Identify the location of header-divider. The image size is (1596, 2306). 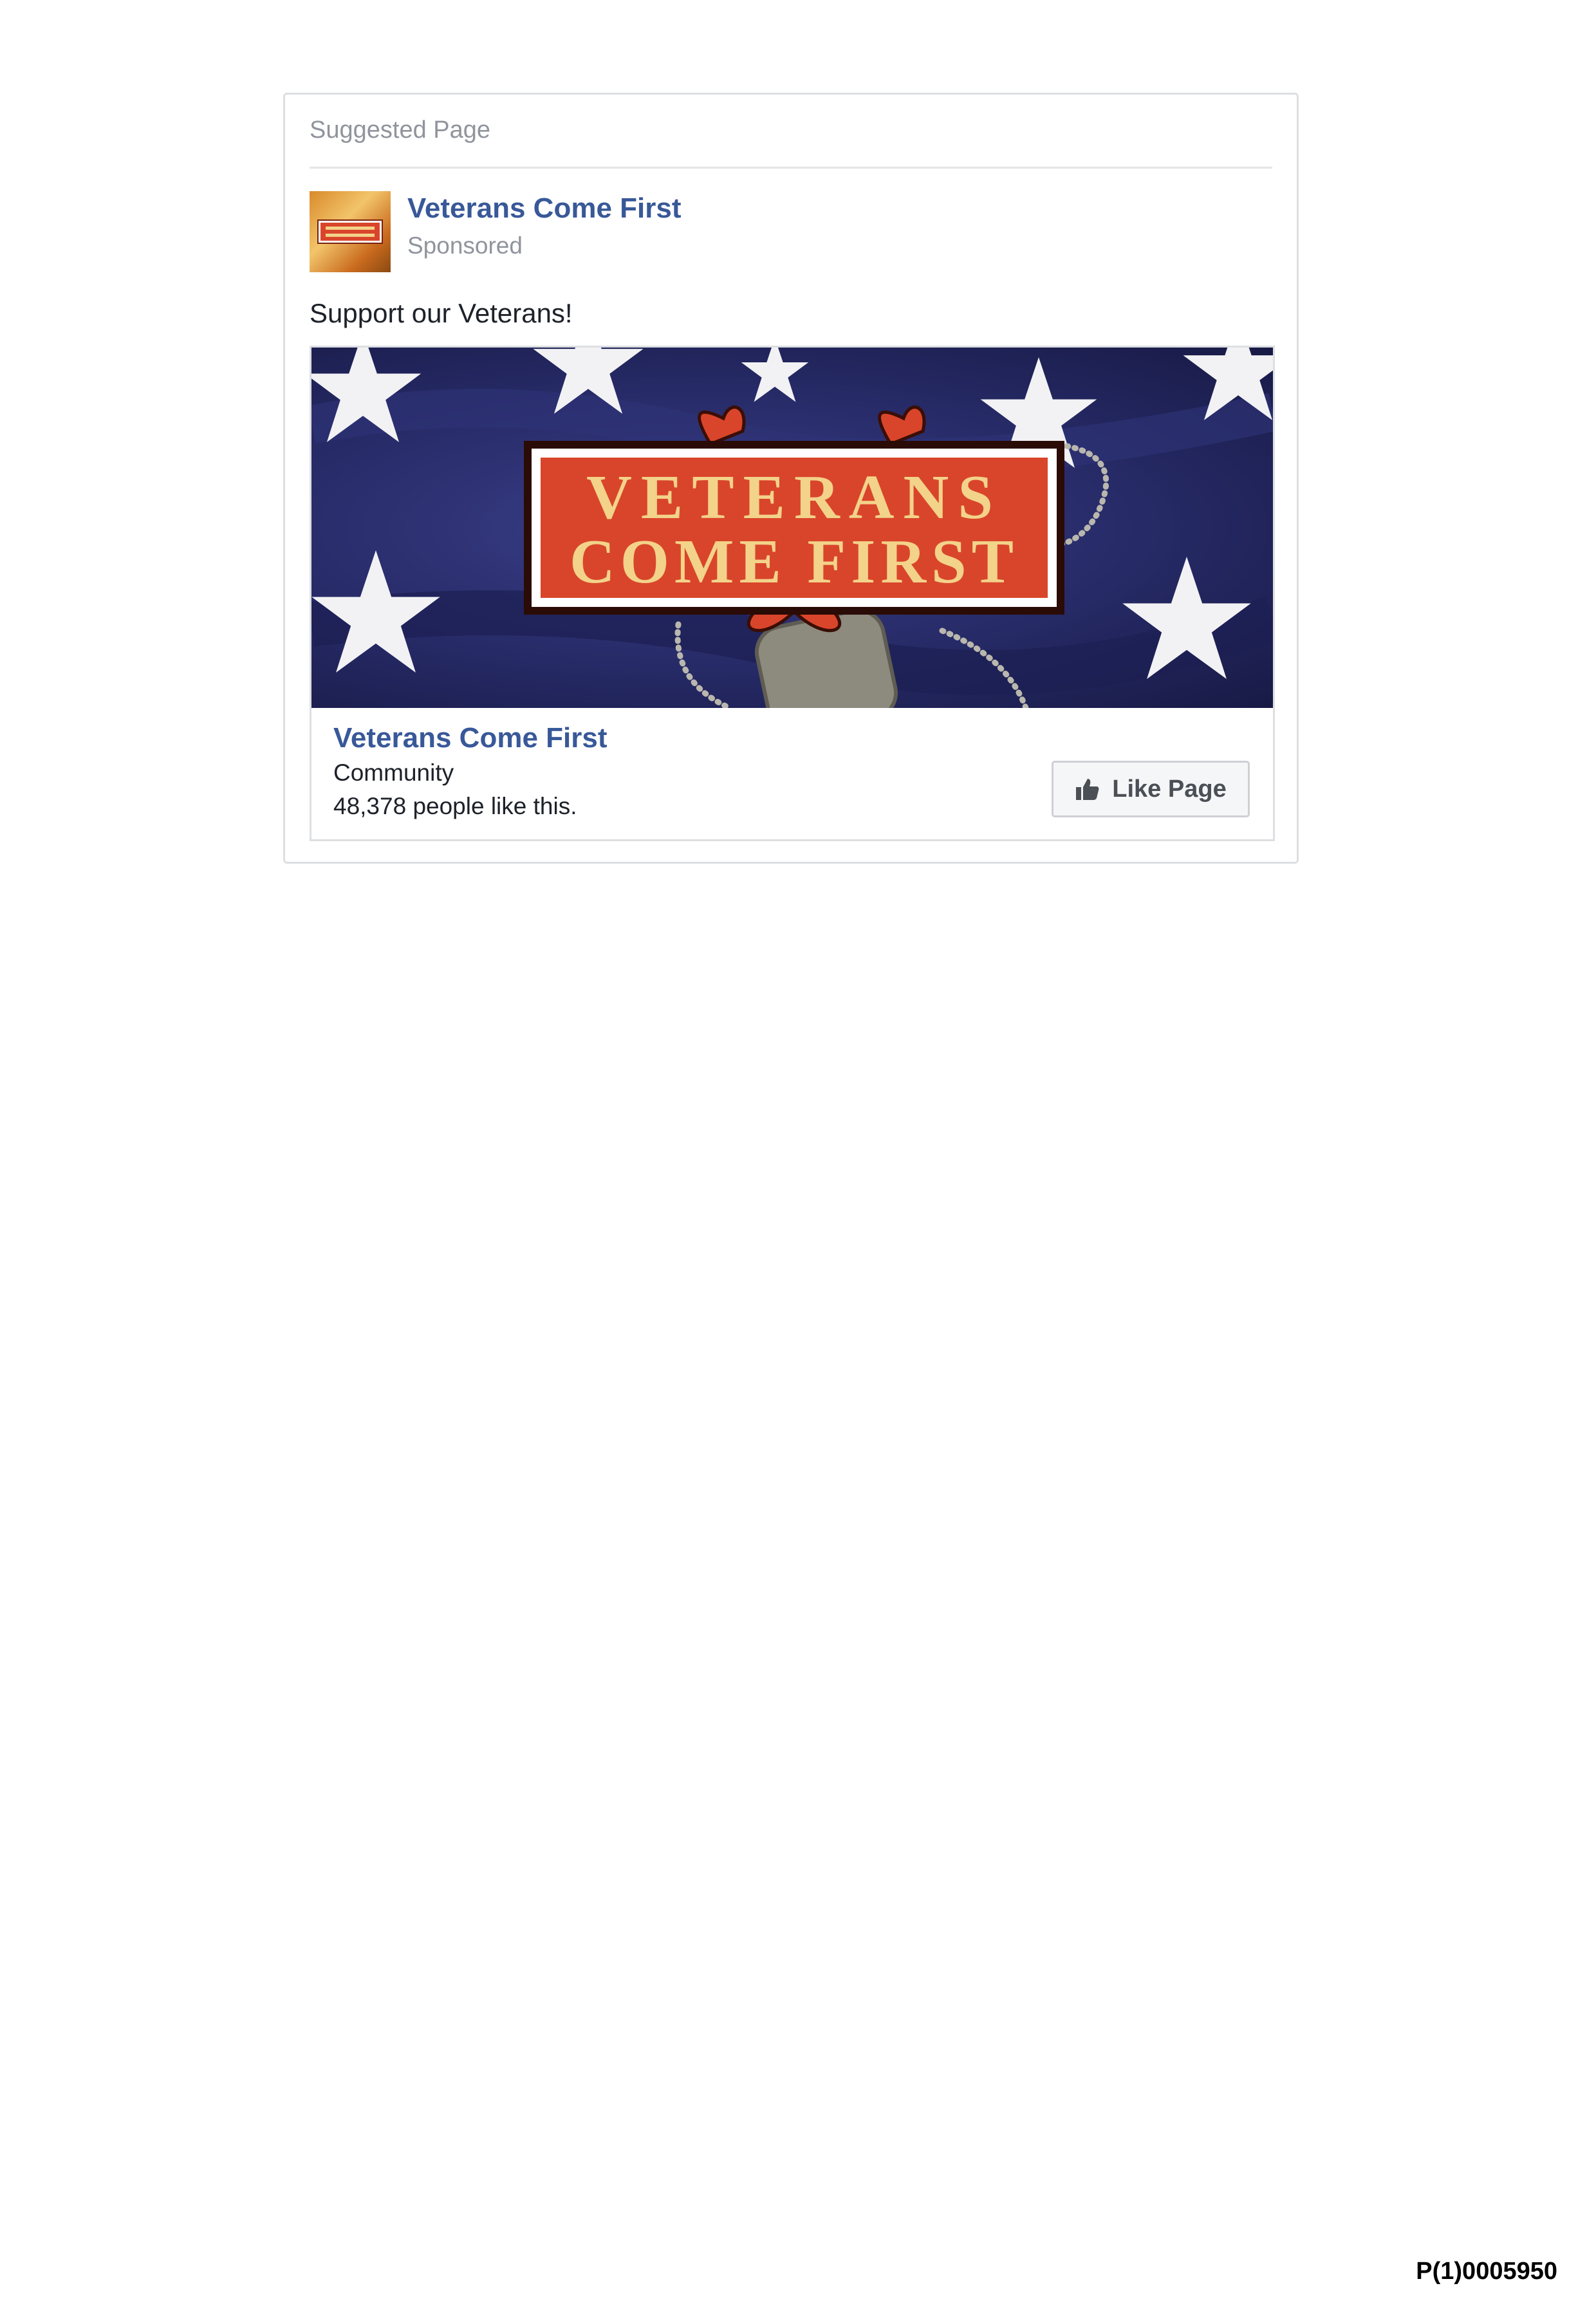
(791, 168).